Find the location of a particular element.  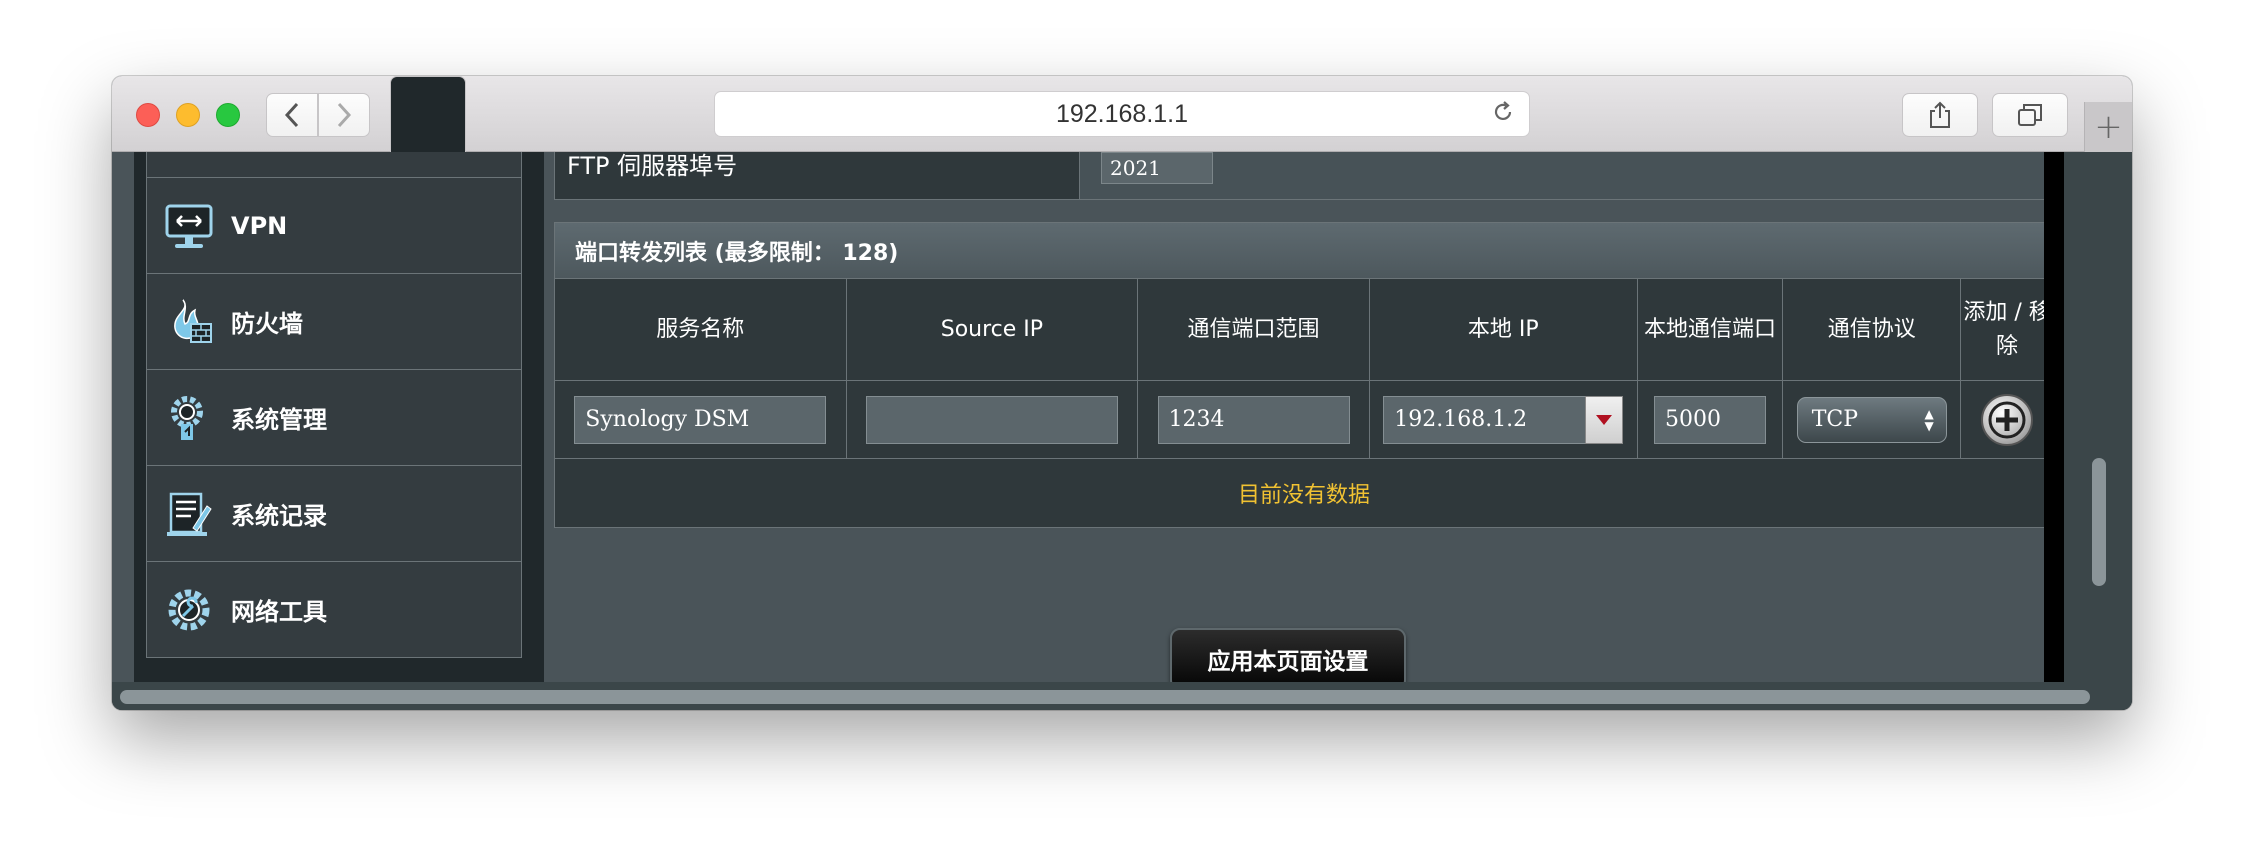

tabs-icon is located at coordinates (2030, 115).